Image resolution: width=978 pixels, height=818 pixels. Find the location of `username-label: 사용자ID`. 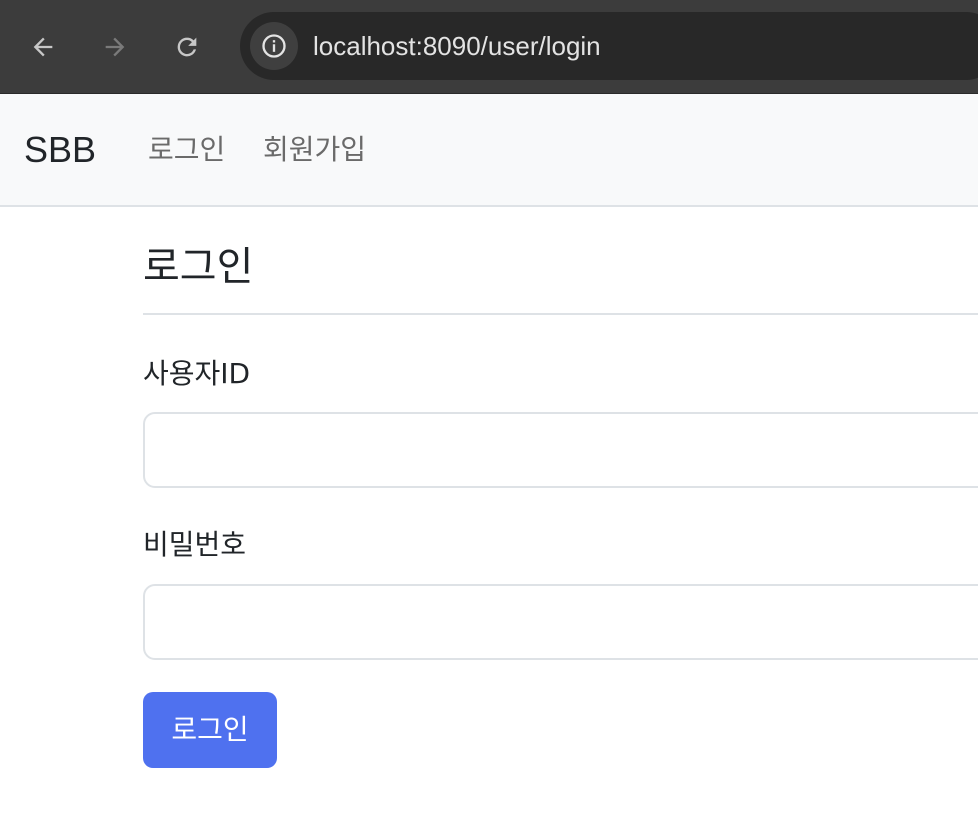

username-label: 사용자ID is located at coordinates (197, 373).